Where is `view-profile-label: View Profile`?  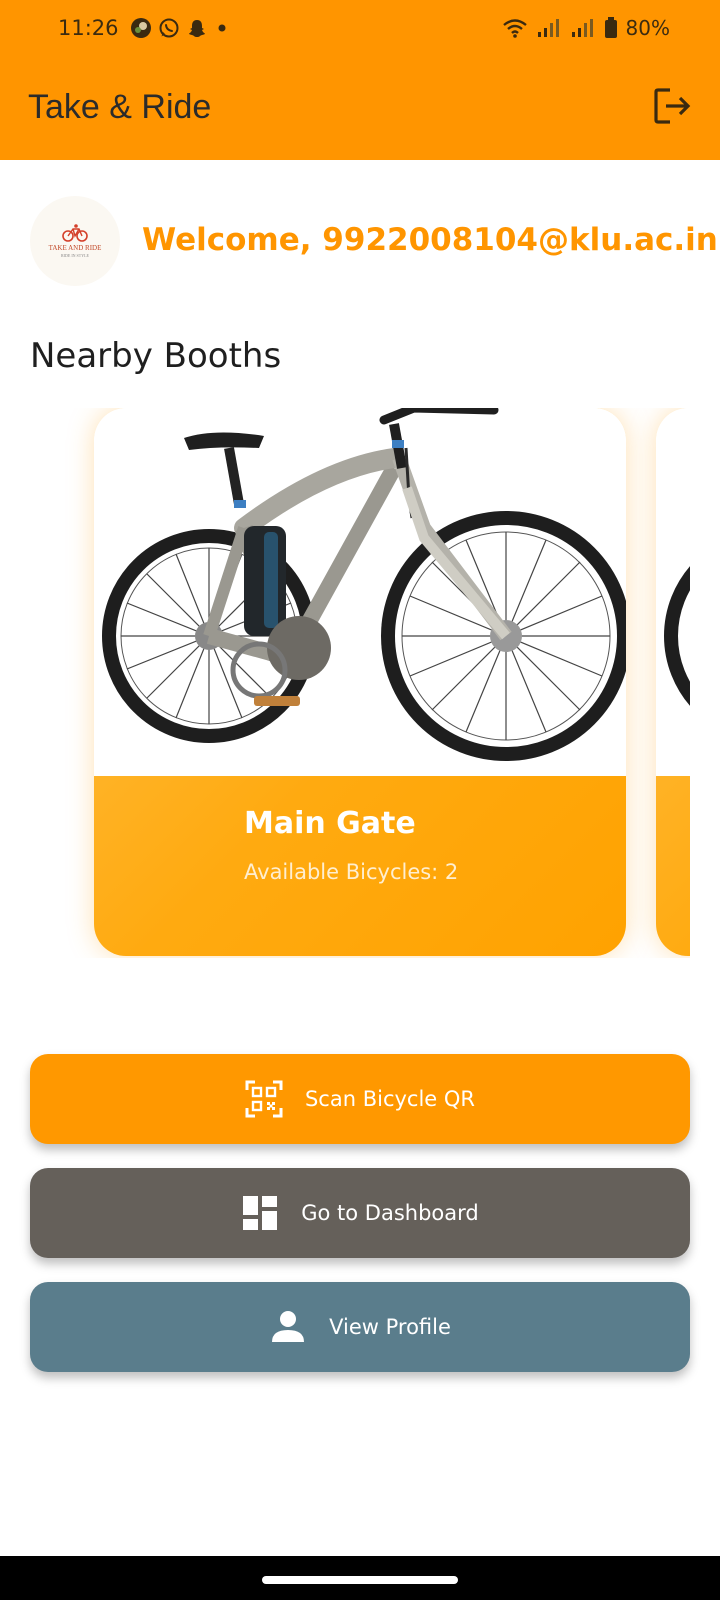 view-profile-label: View Profile is located at coordinates (390, 1327).